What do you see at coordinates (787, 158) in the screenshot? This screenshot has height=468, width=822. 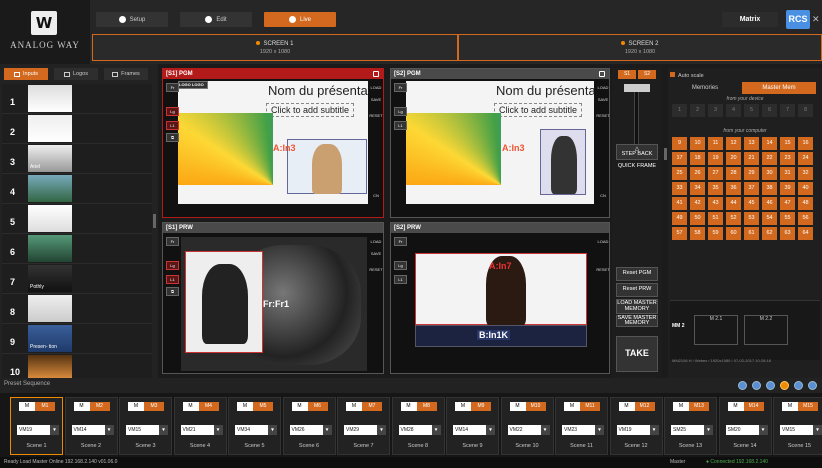 I see `memory-slot: 23` at bounding box center [787, 158].